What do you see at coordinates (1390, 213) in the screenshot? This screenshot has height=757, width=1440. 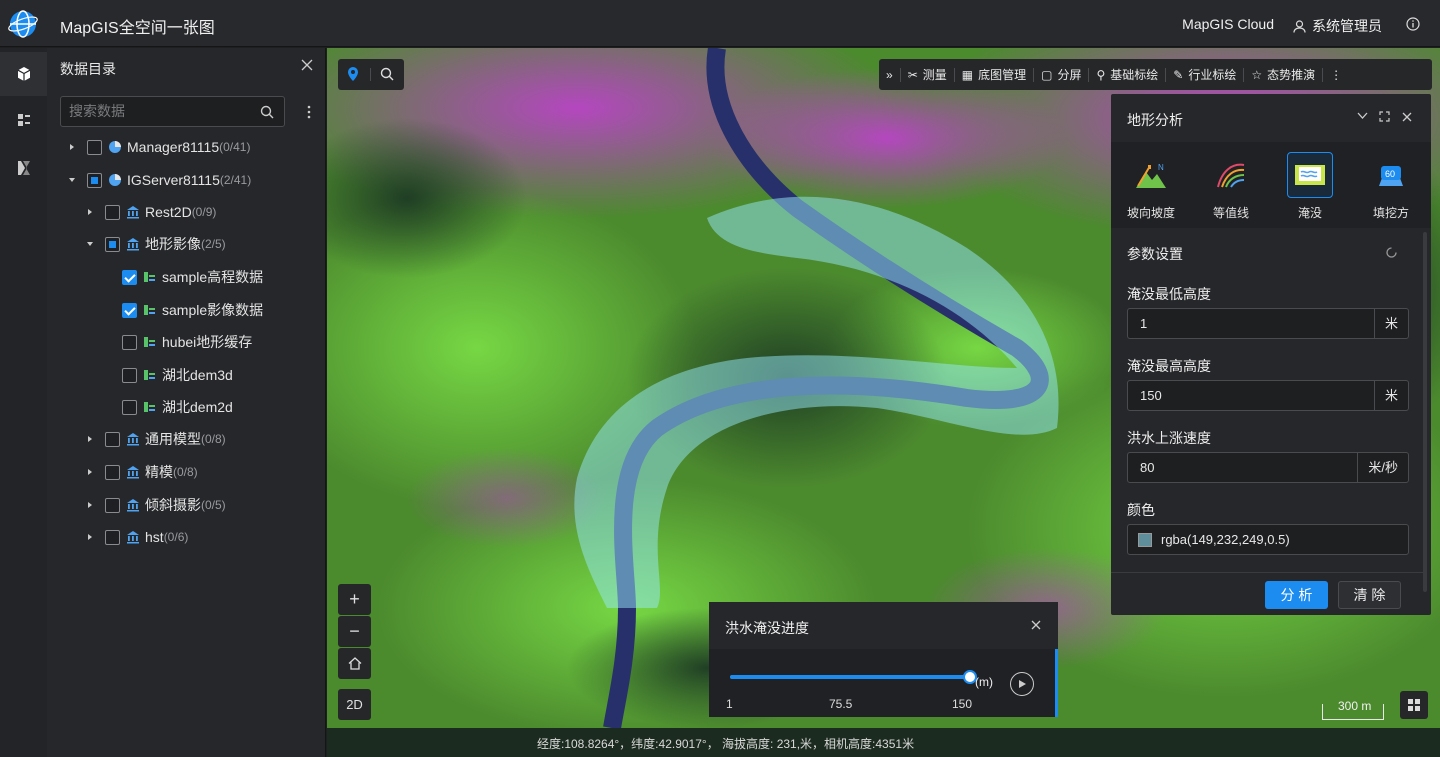 I see `tab-label: 填挖方` at bounding box center [1390, 213].